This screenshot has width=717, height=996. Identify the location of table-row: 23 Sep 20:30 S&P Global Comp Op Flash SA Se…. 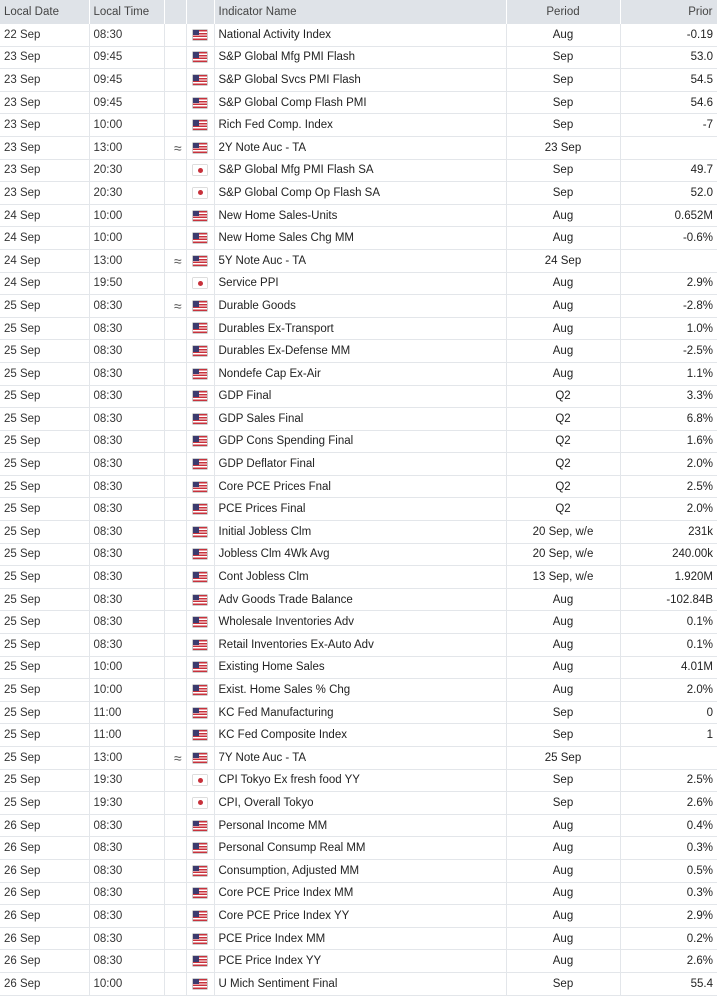
(358, 193).